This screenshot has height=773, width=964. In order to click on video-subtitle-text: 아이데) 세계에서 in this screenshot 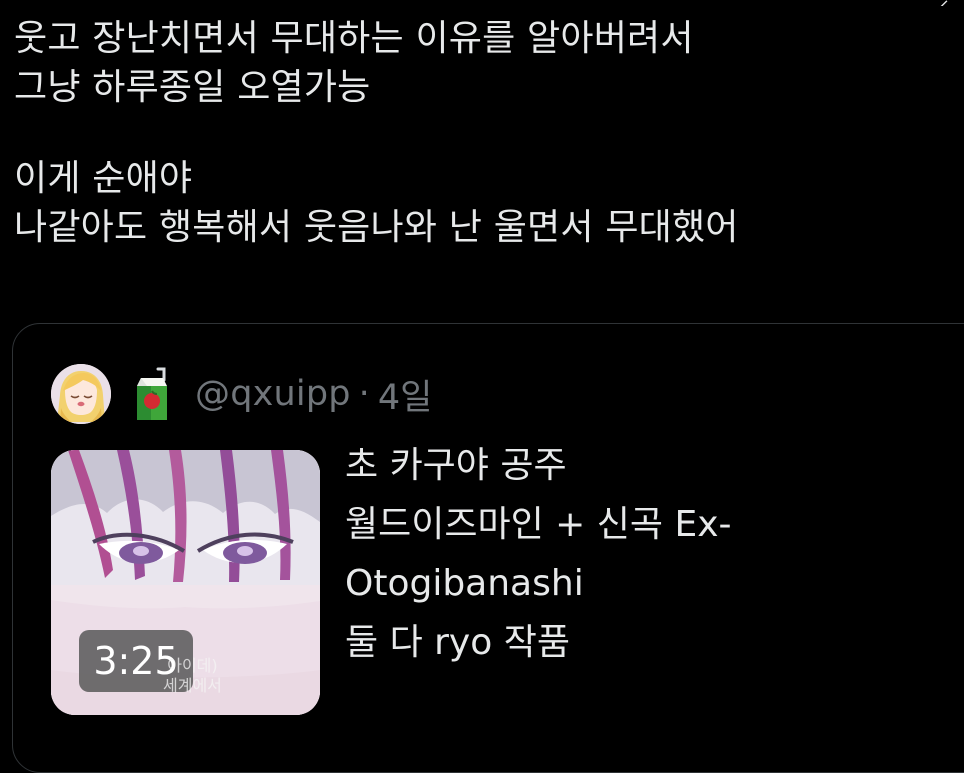, I will do `click(192, 676)`.